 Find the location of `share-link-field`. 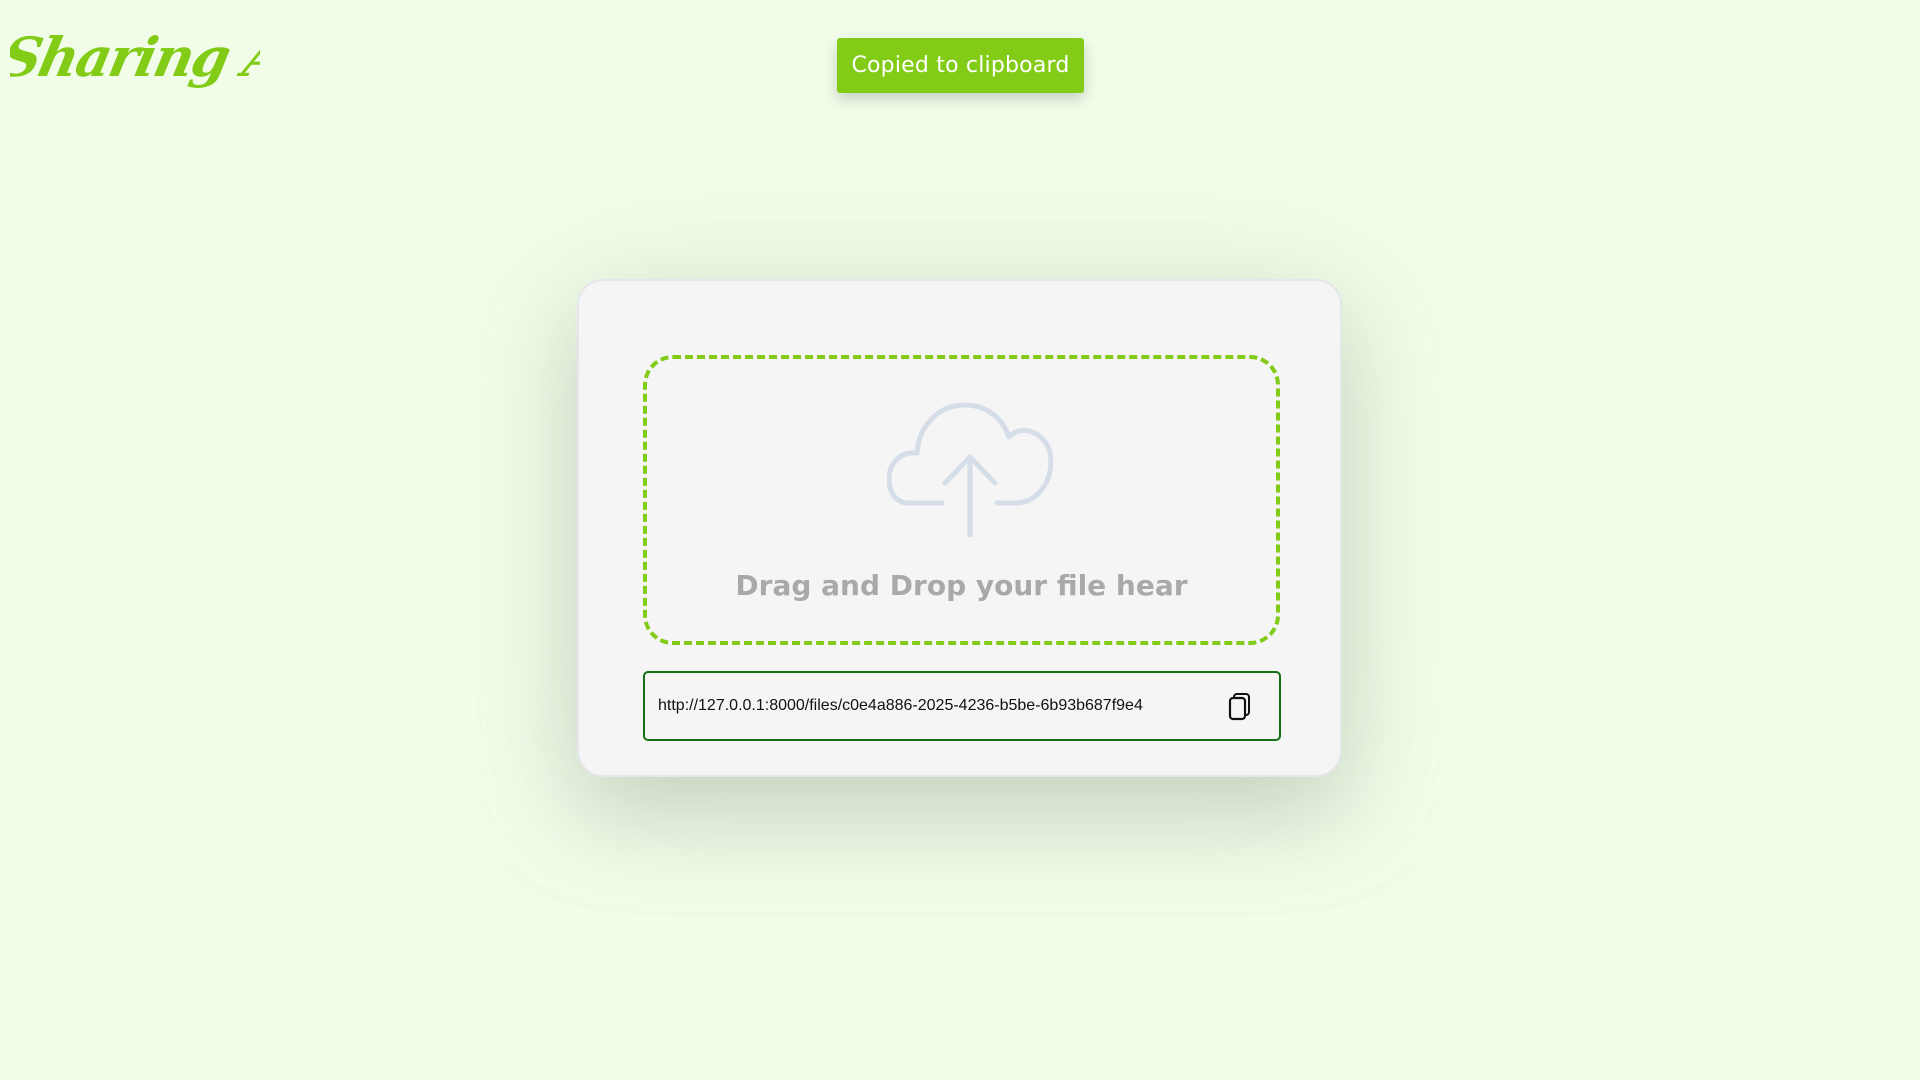

share-link-field is located at coordinates (962, 706).